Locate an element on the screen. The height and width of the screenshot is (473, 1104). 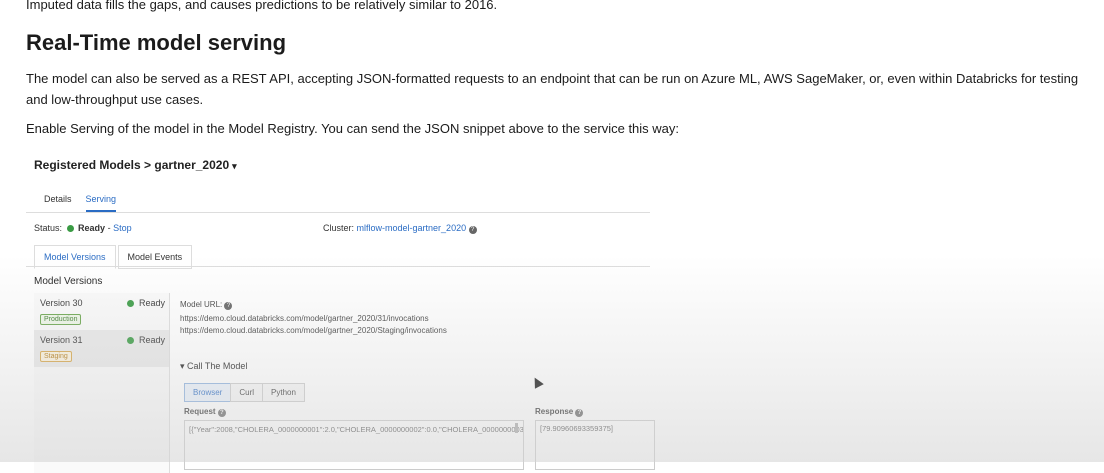
section-heading: Real-Time model serving is located at coordinates (156, 42).